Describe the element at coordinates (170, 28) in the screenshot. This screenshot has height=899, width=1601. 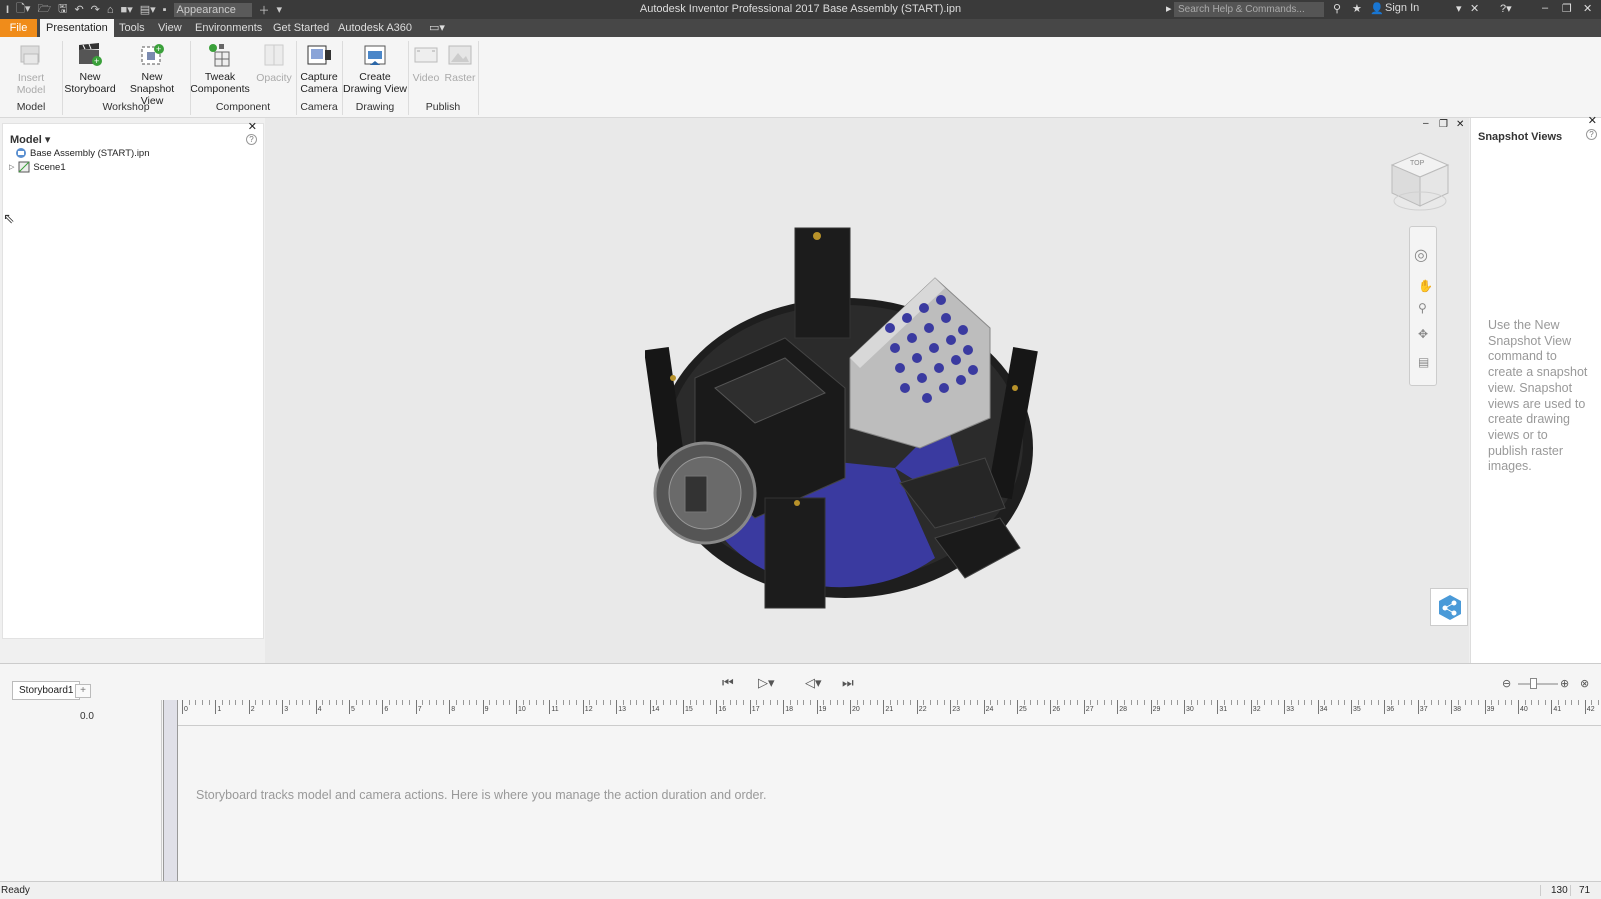
I see `tab-view: View` at that location.